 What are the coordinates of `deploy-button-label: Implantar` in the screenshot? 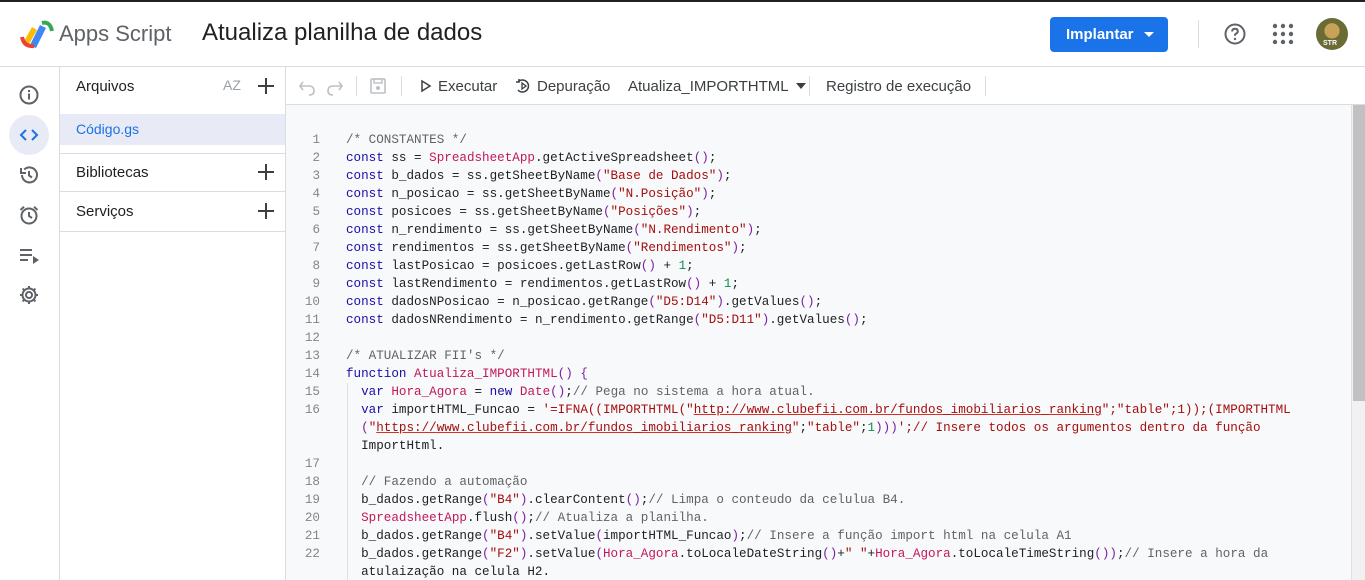 It's located at (1100, 34).